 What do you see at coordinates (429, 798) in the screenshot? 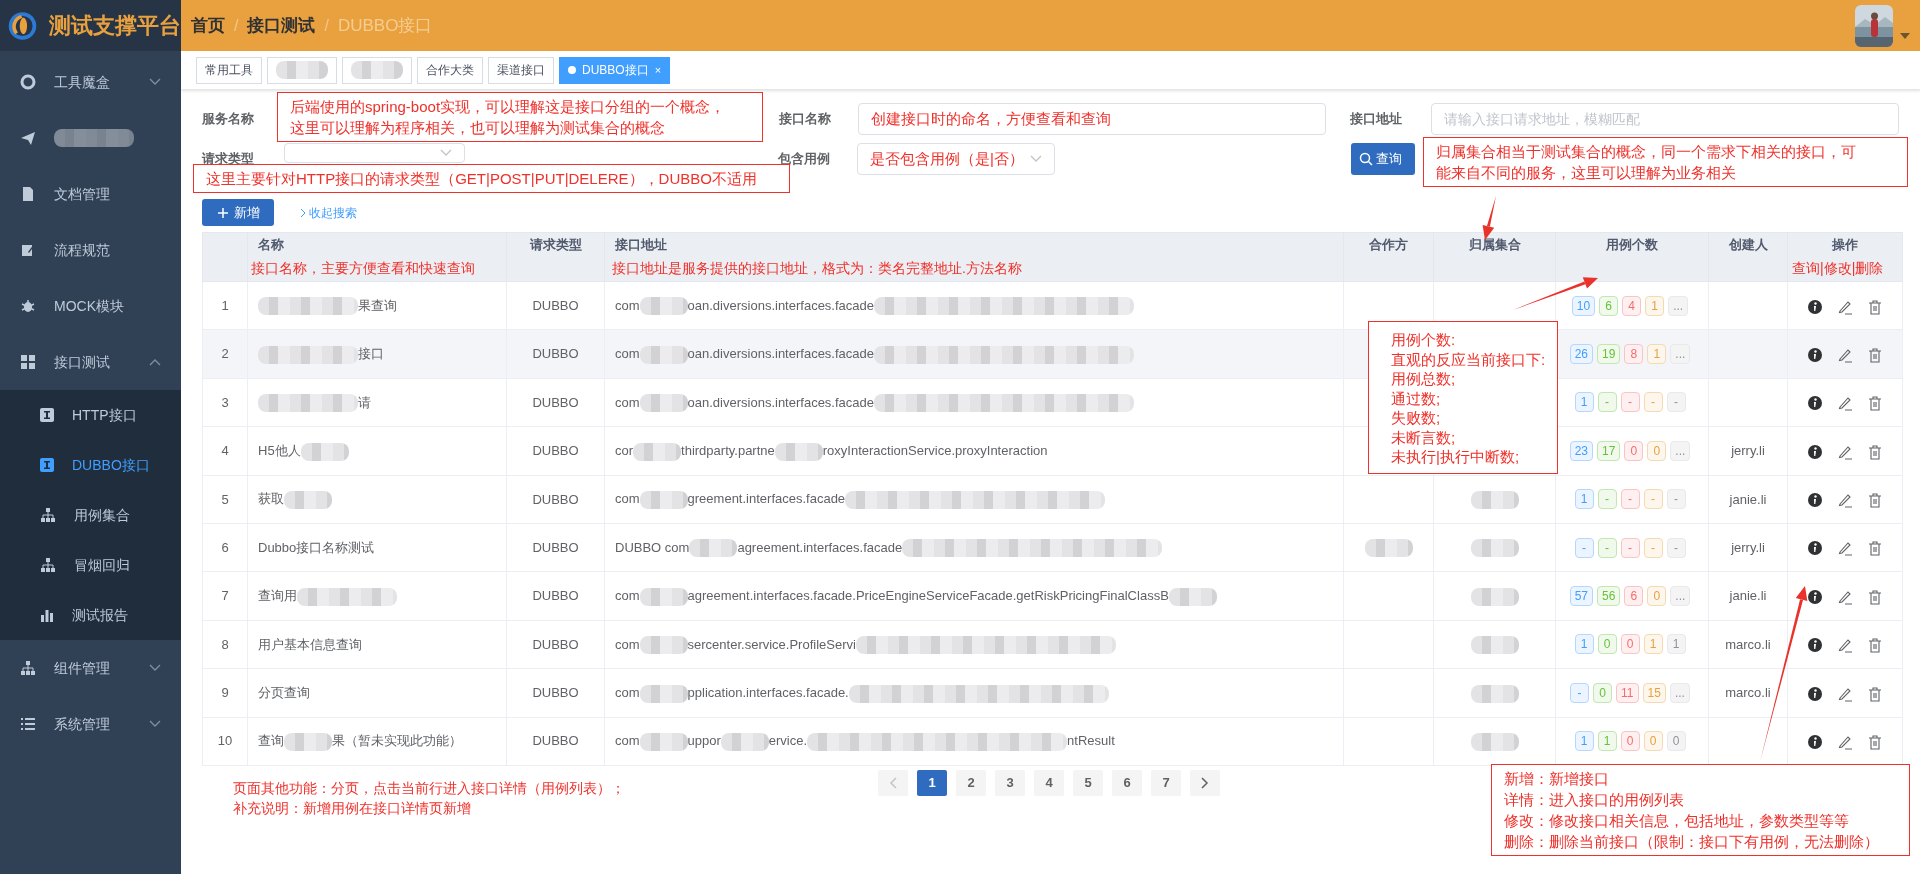
I see `annotation-note: 页面其他功能：分页，点击当前行进入接口详情（用例列表）； 补充说明：新增用例在接口详情页新增` at bounding box center [429, 798].